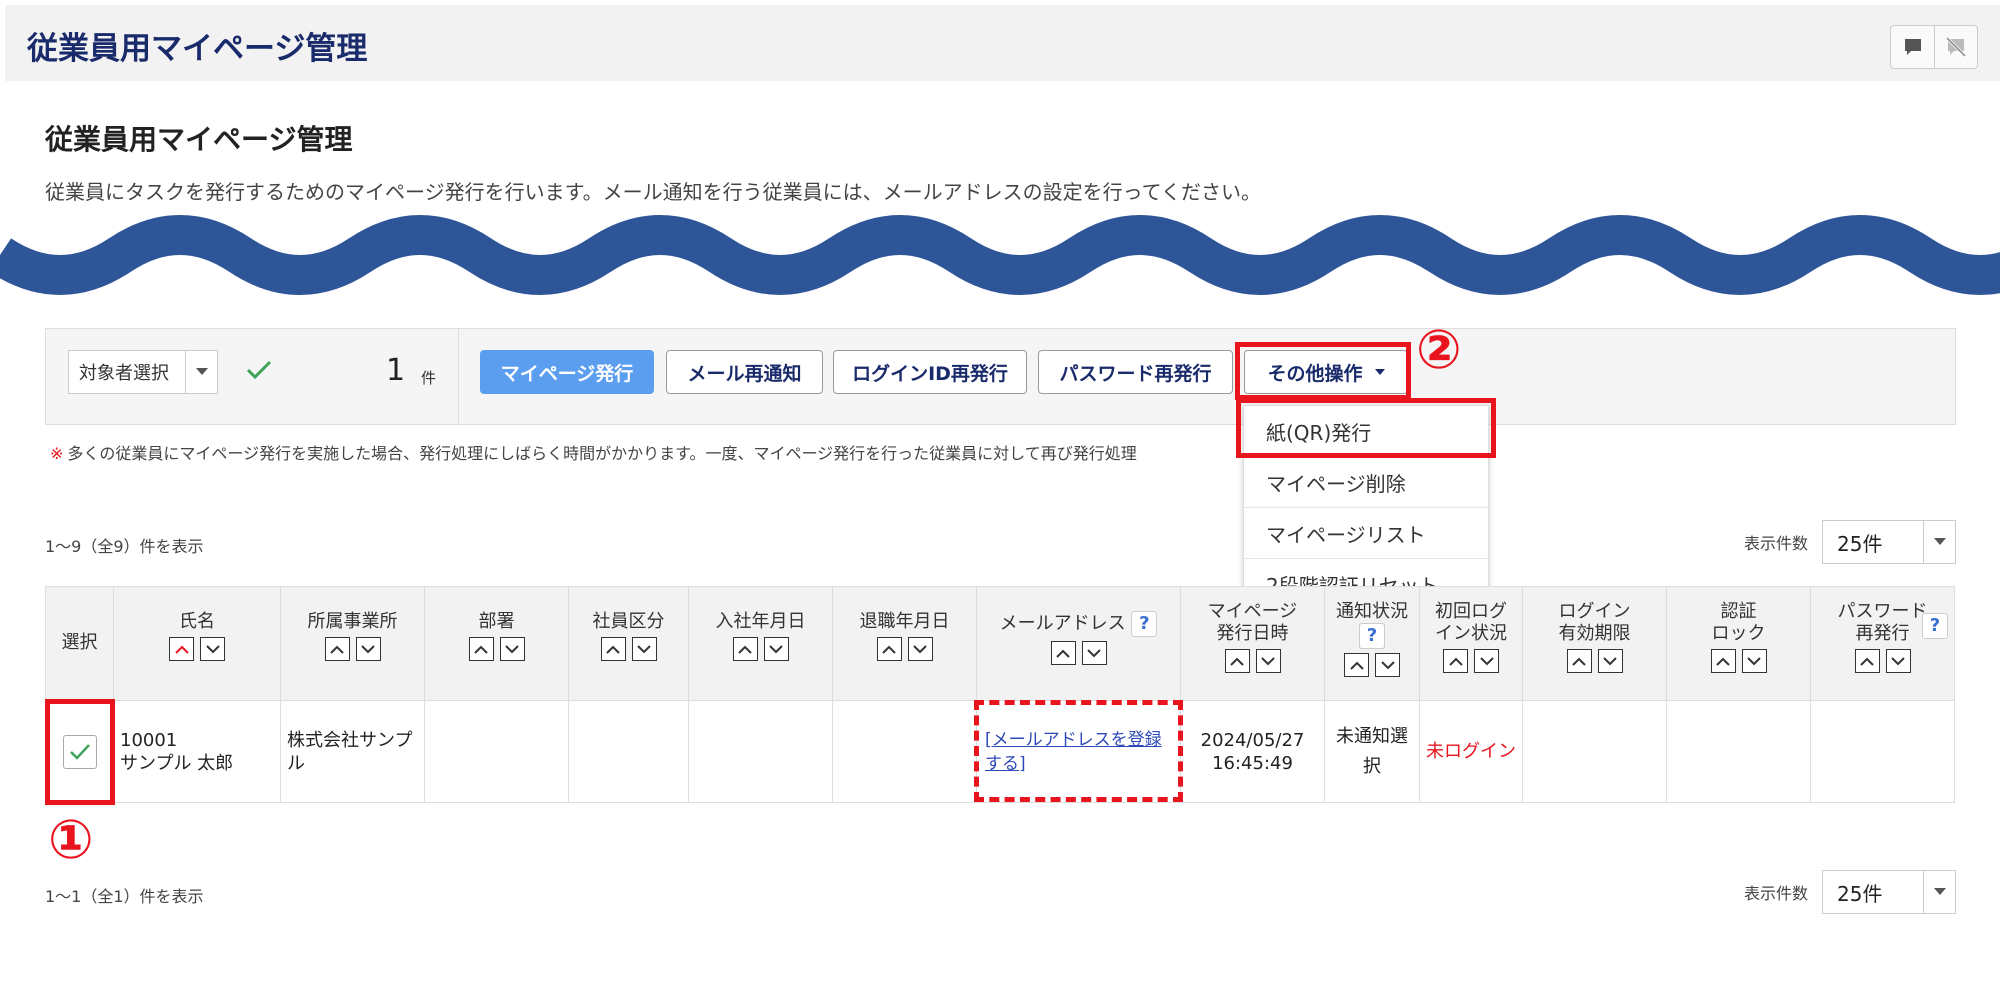 The width and height of the screenshot is (2000, 986). I want to click on col-office-label: 所属事業所, so click(352, 621).